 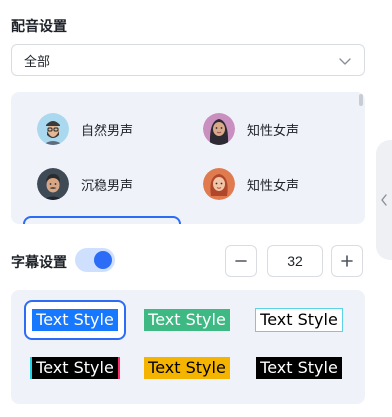 What do you see at coordinates (345, 61) in the screenshot?
I see `chevron-down-icon` at bounding box center [345, 61].